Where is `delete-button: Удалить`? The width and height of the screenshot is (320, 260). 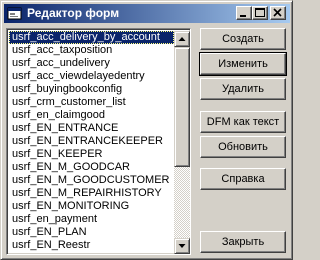
delete-button: Удалить is located at coordinates (243, 89).